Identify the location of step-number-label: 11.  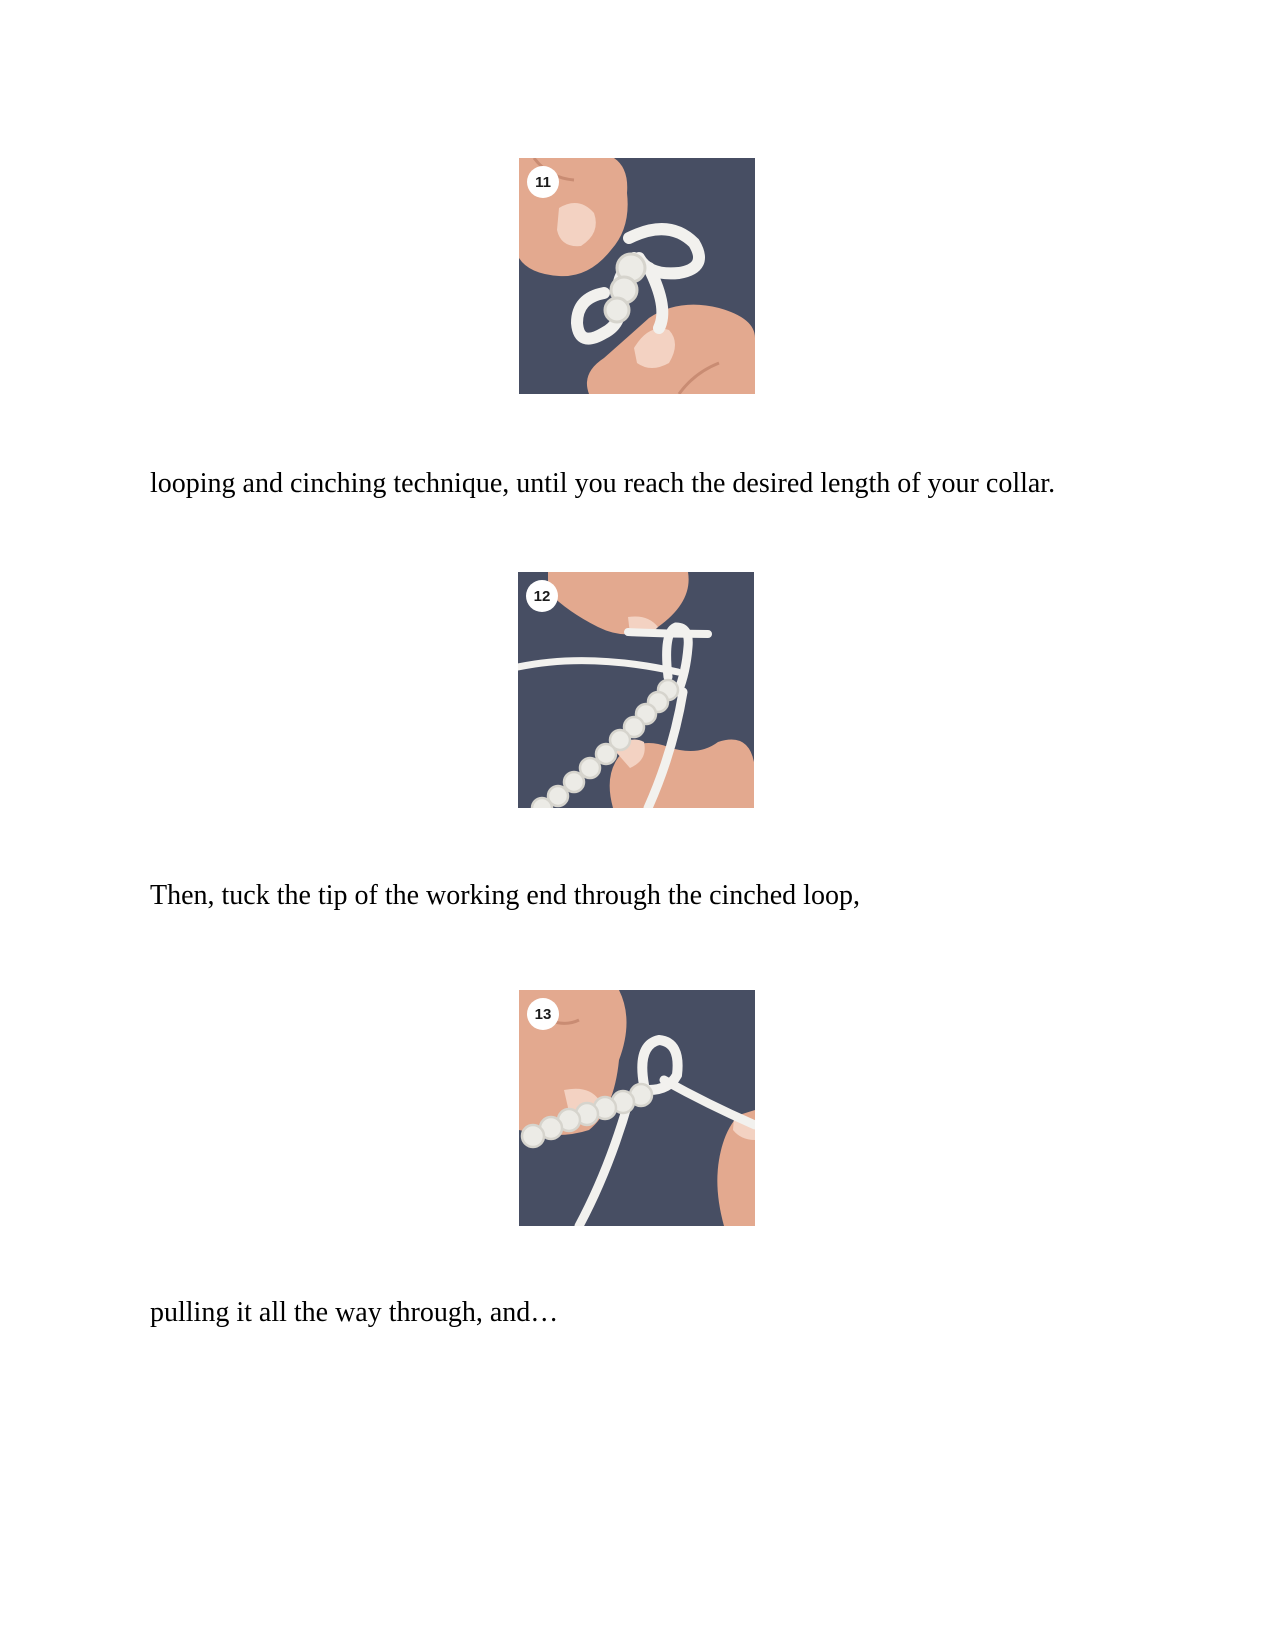
(543, 182).